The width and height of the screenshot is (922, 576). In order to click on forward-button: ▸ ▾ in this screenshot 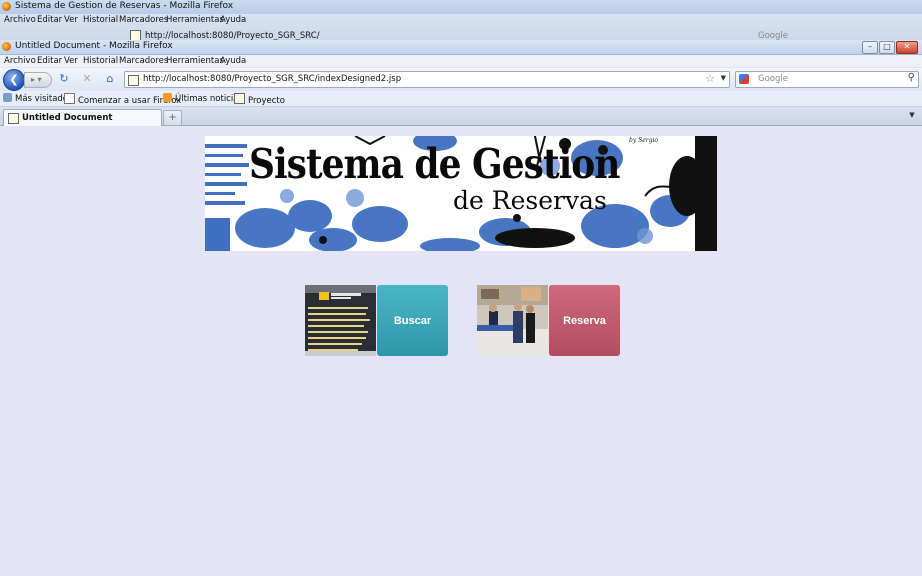, I will do `click(38, 80)`.